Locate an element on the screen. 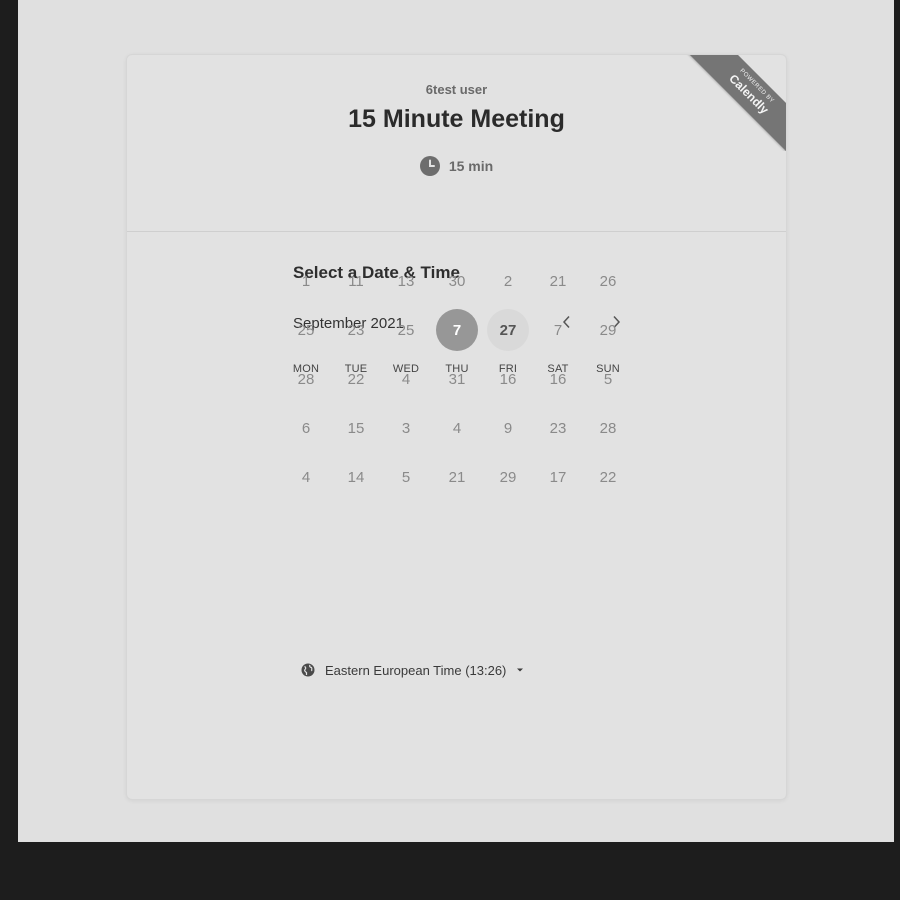 The height and width of the screenshot is (900, 900). calendar-day: 3 is located at coordinates (406, 428).